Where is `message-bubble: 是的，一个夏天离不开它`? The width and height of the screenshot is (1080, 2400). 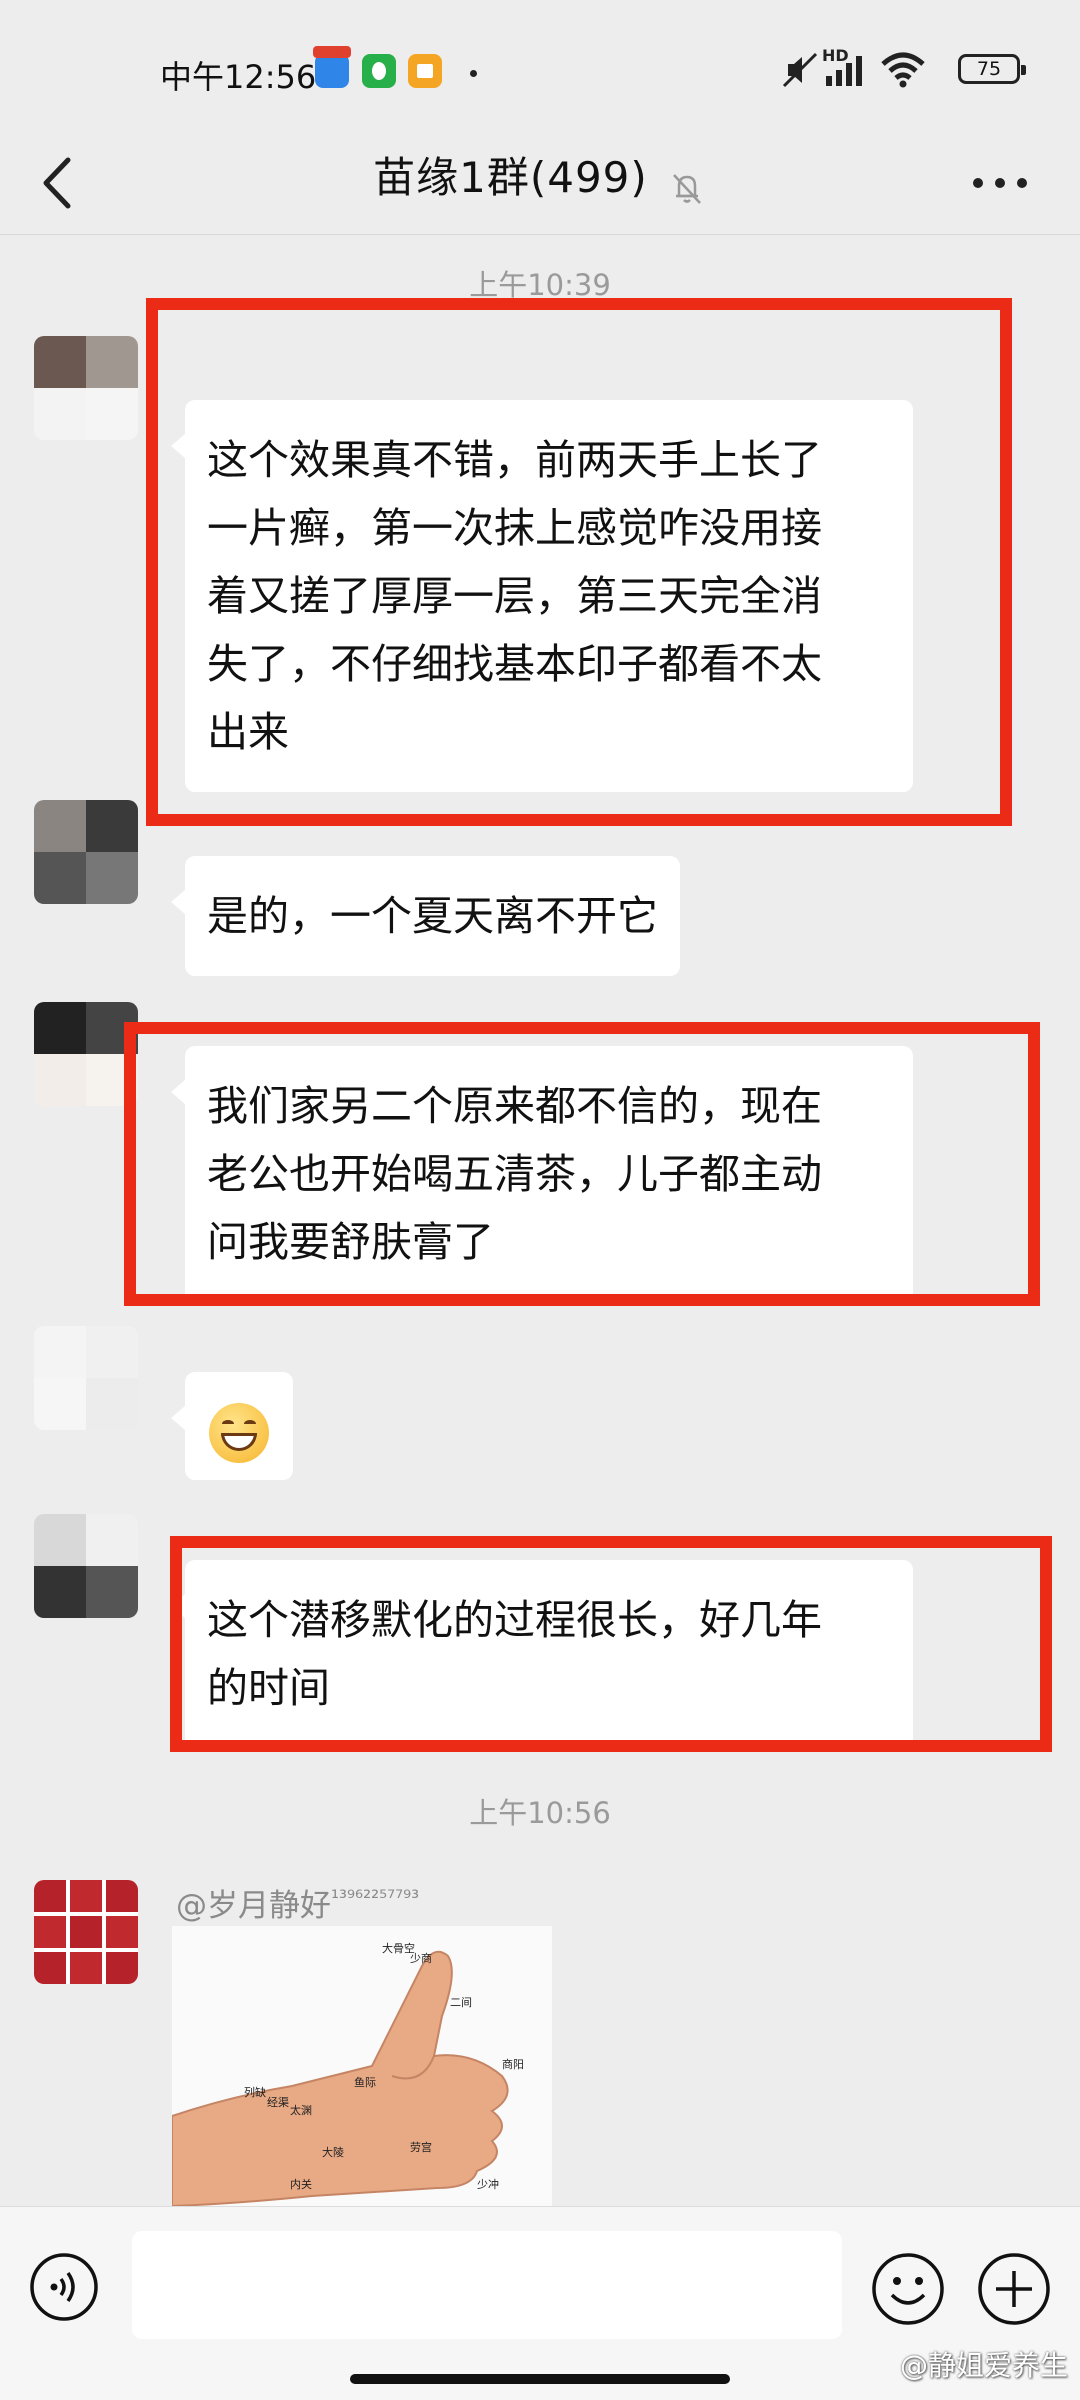 message-bubble: 是的，一个夏天离不开它 is located at coordinates (425, 916).